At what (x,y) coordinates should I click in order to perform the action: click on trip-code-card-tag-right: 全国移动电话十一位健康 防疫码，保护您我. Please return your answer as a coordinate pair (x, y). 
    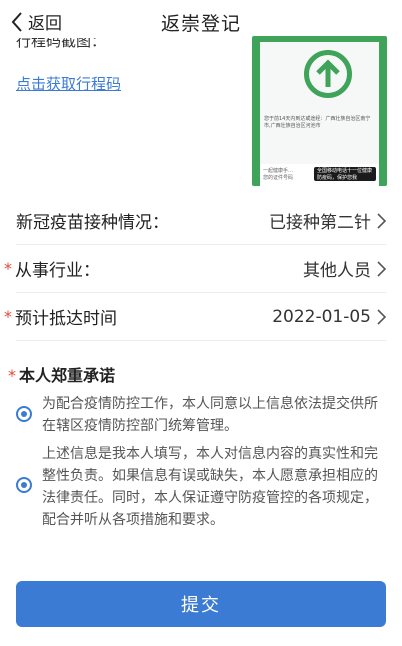
    Looking at the image, I should click on (345, 174).